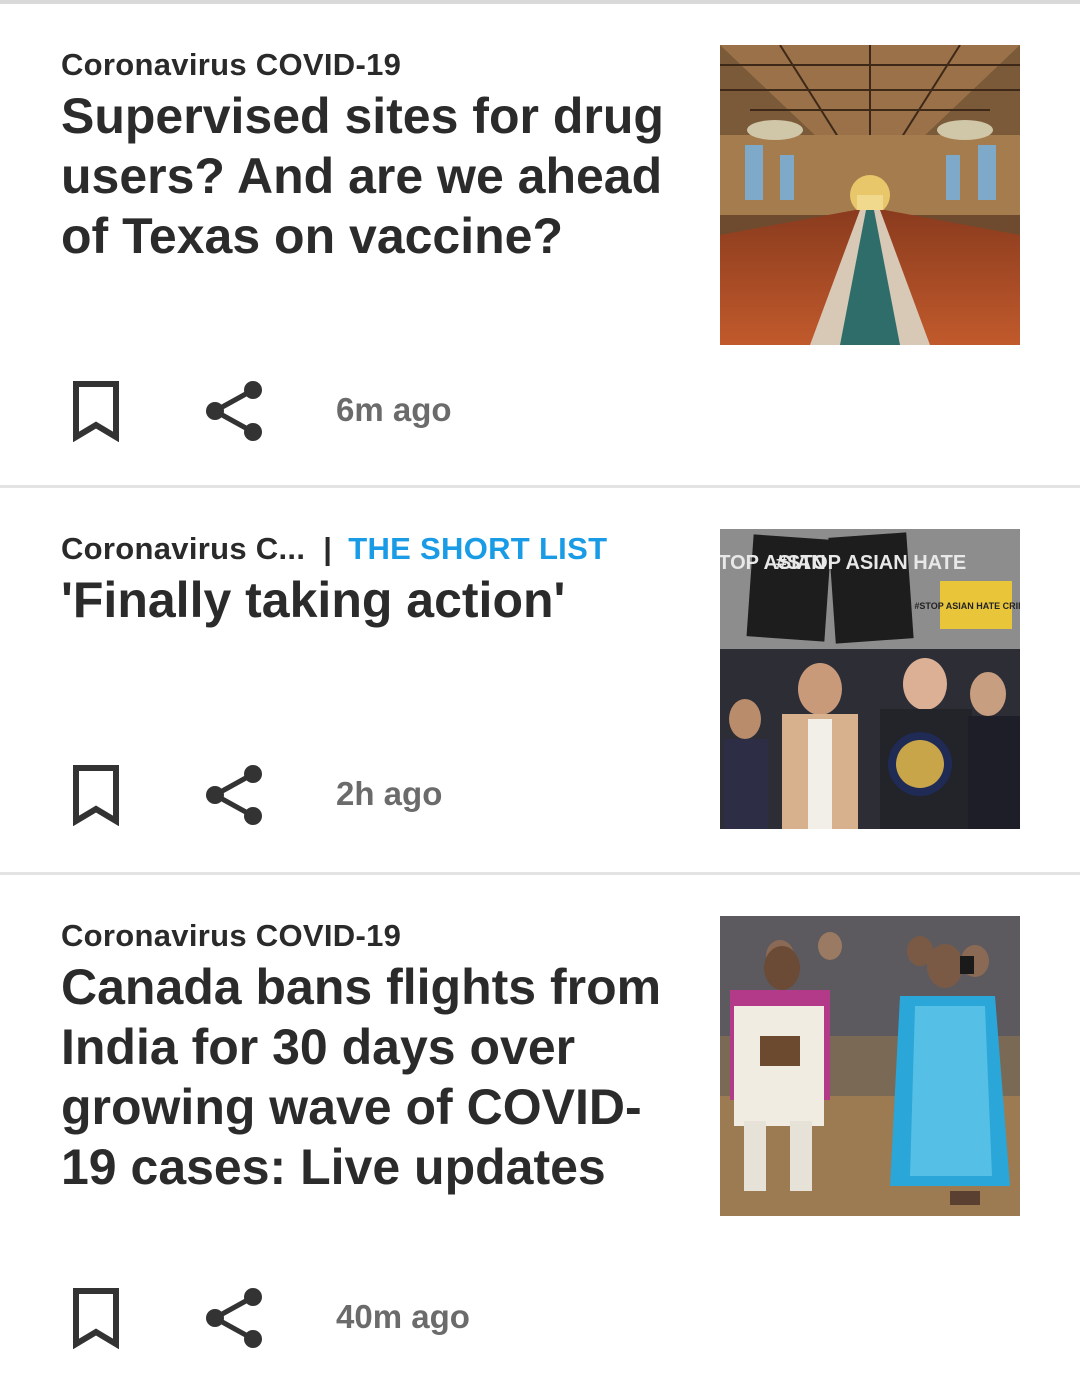 This screenshot has width=1080, height=1375. Describe the element at coordinates (311, 411) in the screenshot. I see `article-actions: 6m ago` at that location.